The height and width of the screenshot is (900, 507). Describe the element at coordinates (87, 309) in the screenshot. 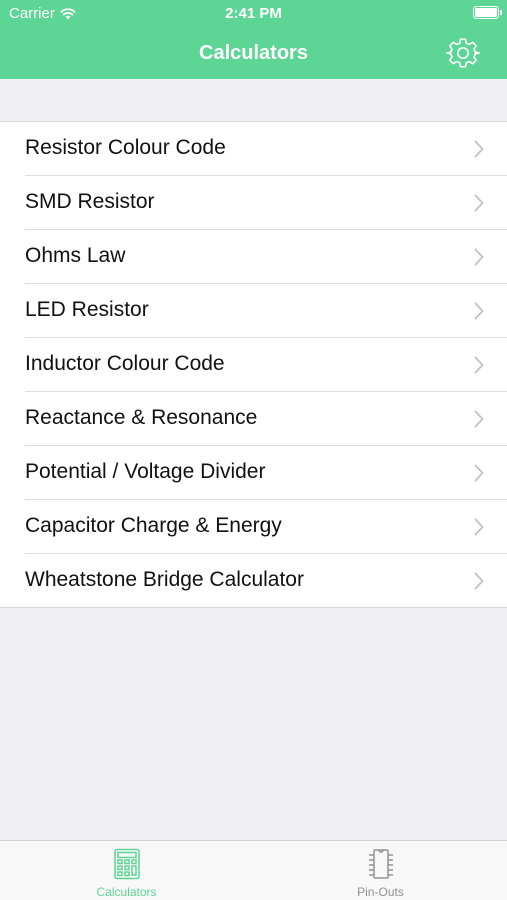

I see `list-item-label: LED Resistor` at that location.